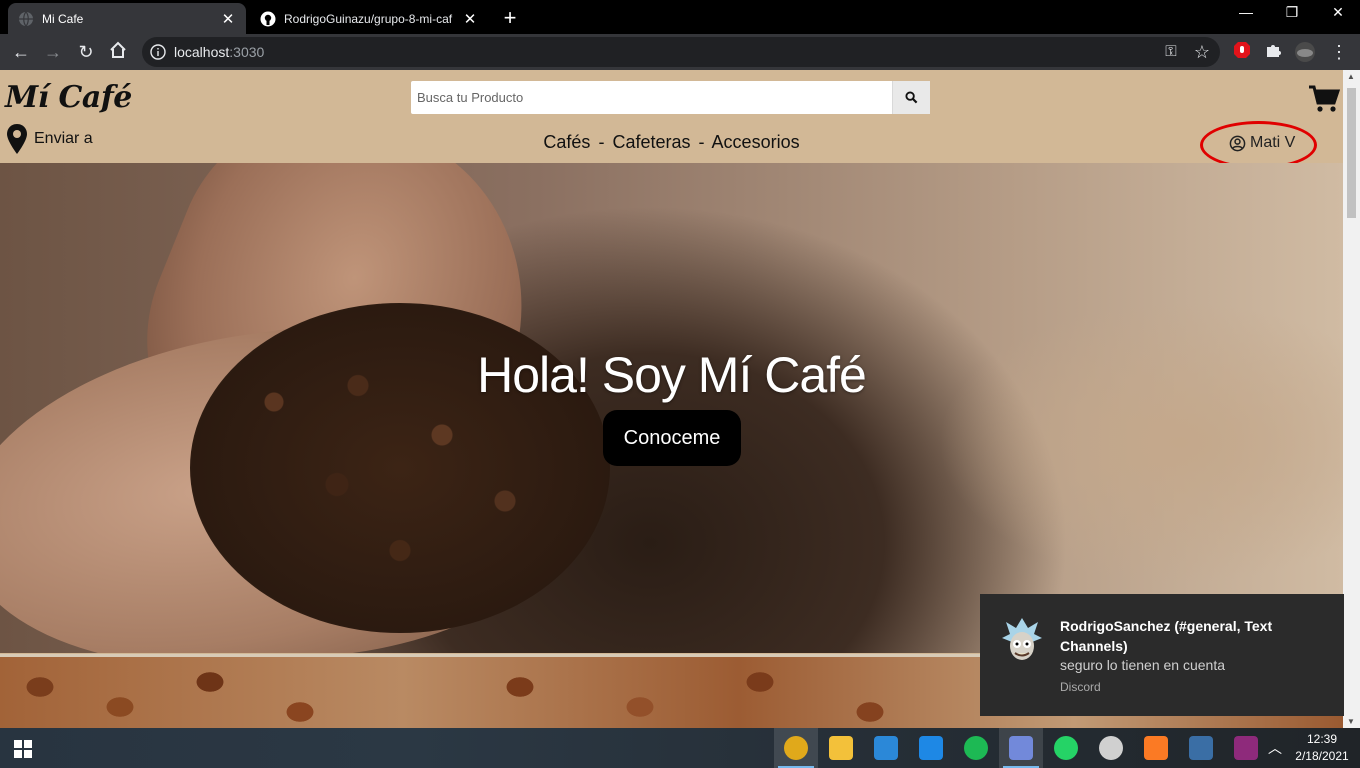 The height and width of the screenshot is (768, 1360). What do you see at coordinates (118, 52) in the screenshot?
I see `home-icon` at bounding box center [118, 52].